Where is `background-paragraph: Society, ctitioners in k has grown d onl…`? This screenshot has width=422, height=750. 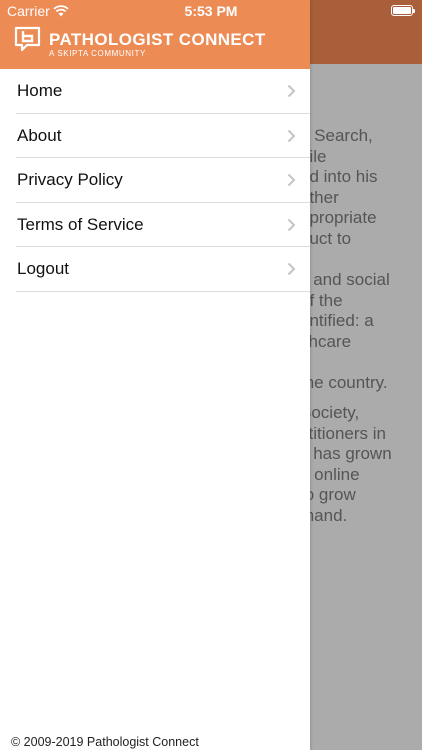 background-paragraph: Society, ctitioners in k has grown d onl… is located at coordinates (361, 464).